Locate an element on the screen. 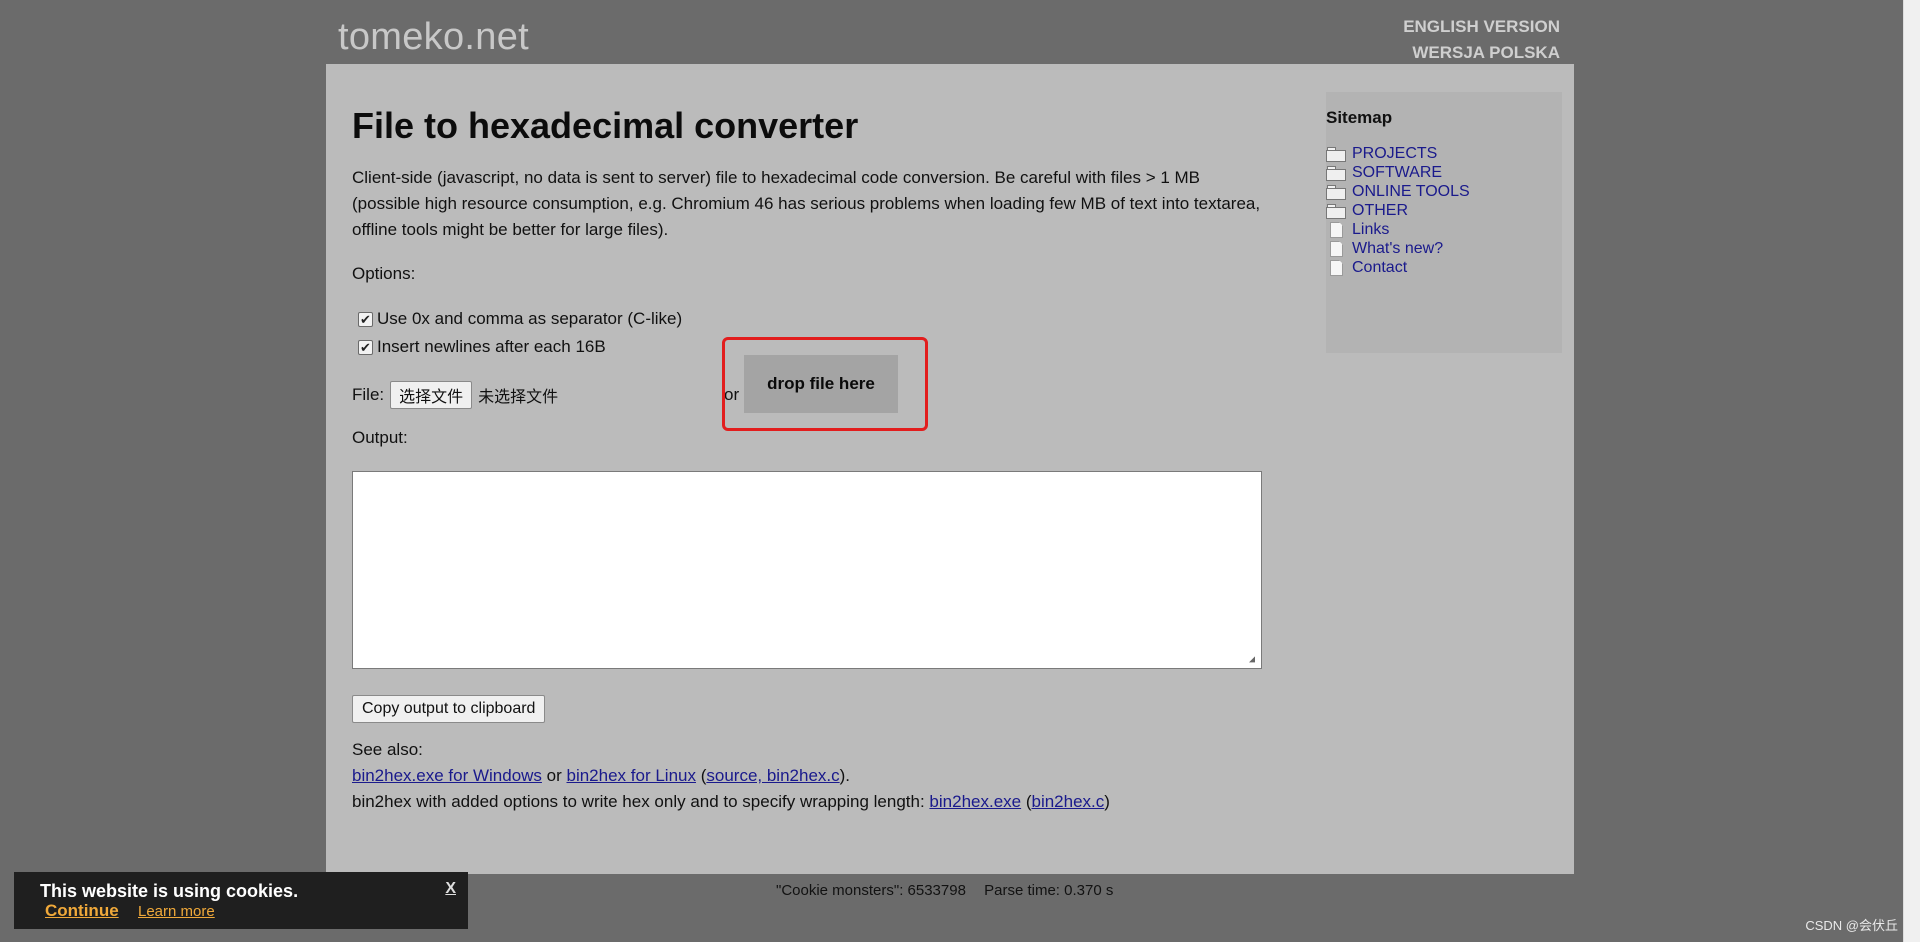 This screenshot has width=1920, height=942. bin2hex-exe-link: bin2hex.exe is located at coordinates (975, 801).